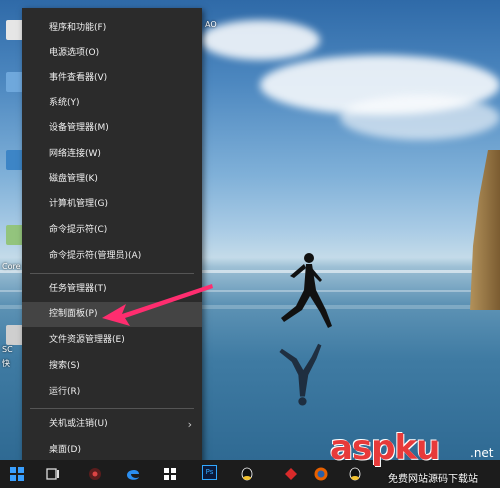 The height and width of the screenshot is (488, 500). What do you see at coordinates (112, 103) in the screenshot?
I see `menu-item-system: 系统(Y)` at bounding box center [112, 103].